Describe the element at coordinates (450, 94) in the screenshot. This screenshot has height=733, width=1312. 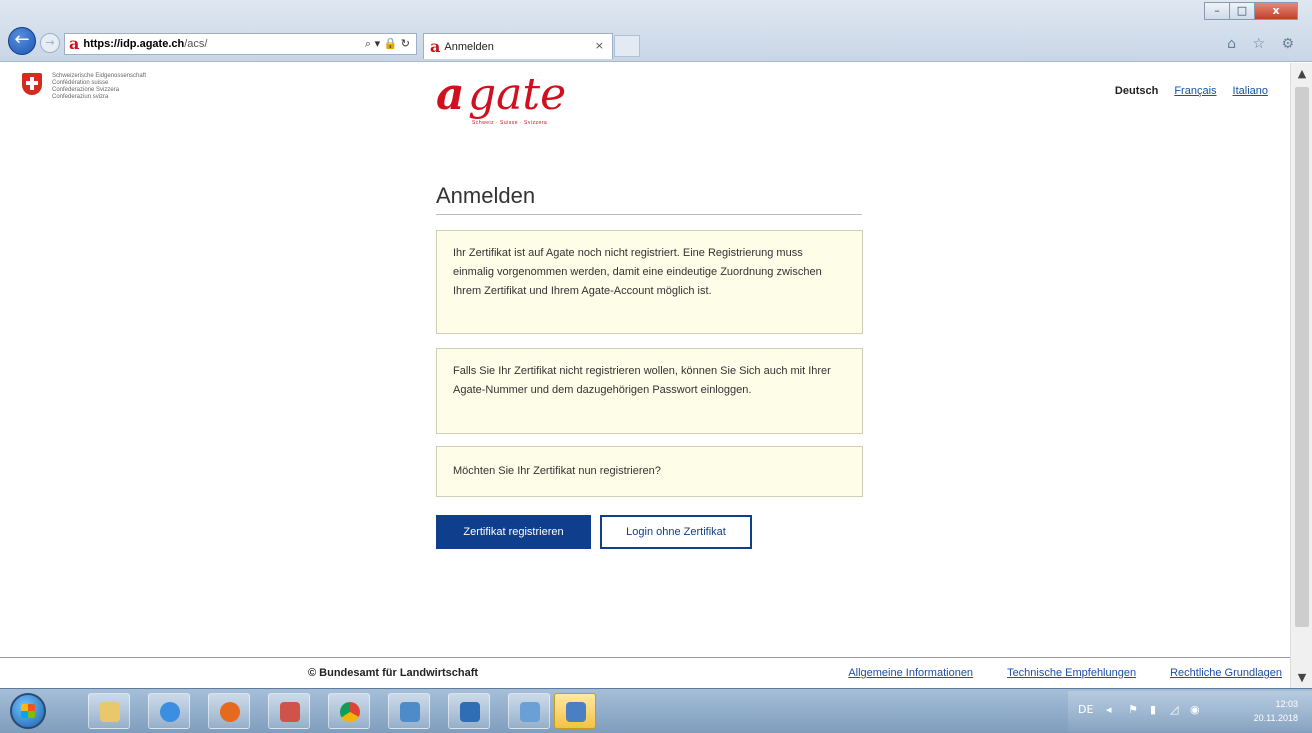
I see `logo-first-letter: a` at that location.